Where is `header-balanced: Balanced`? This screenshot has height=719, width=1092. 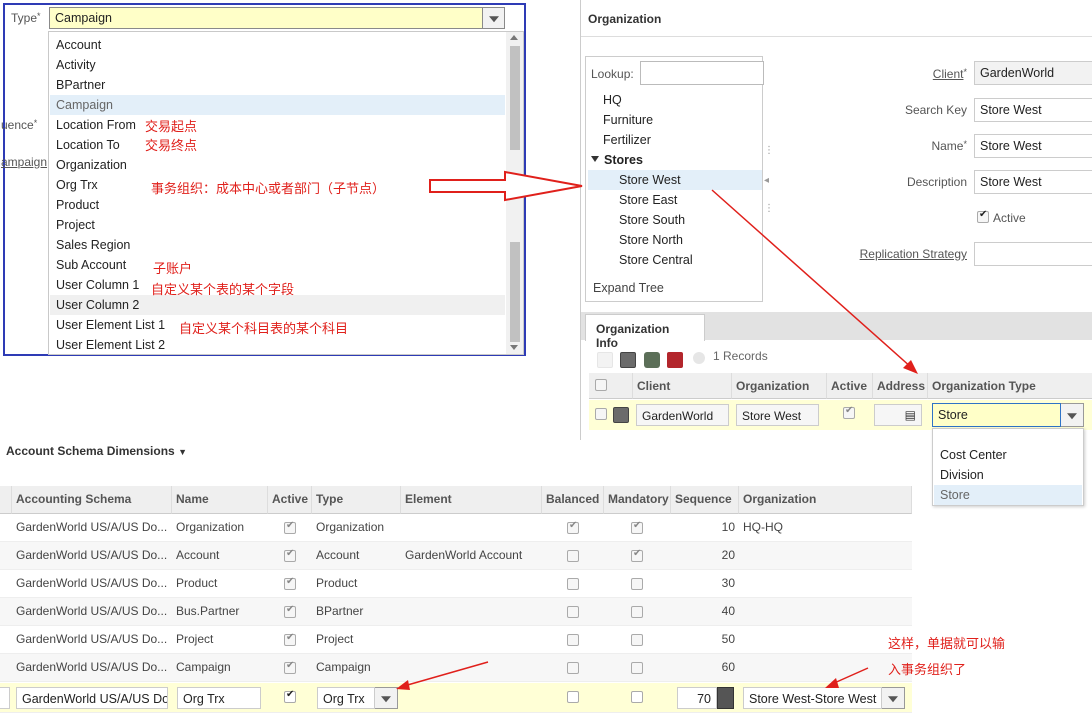
header-balanced: Balanced is located at coordinates (573, 500).